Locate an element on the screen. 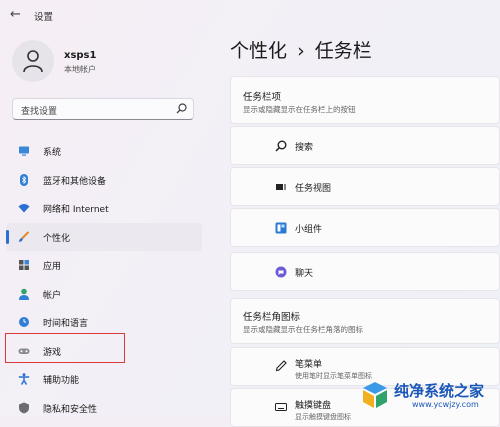 This screenshot has height=427, width=500. sidebar-item-network: 网络和 Internet is located at coordinates (104, 208).